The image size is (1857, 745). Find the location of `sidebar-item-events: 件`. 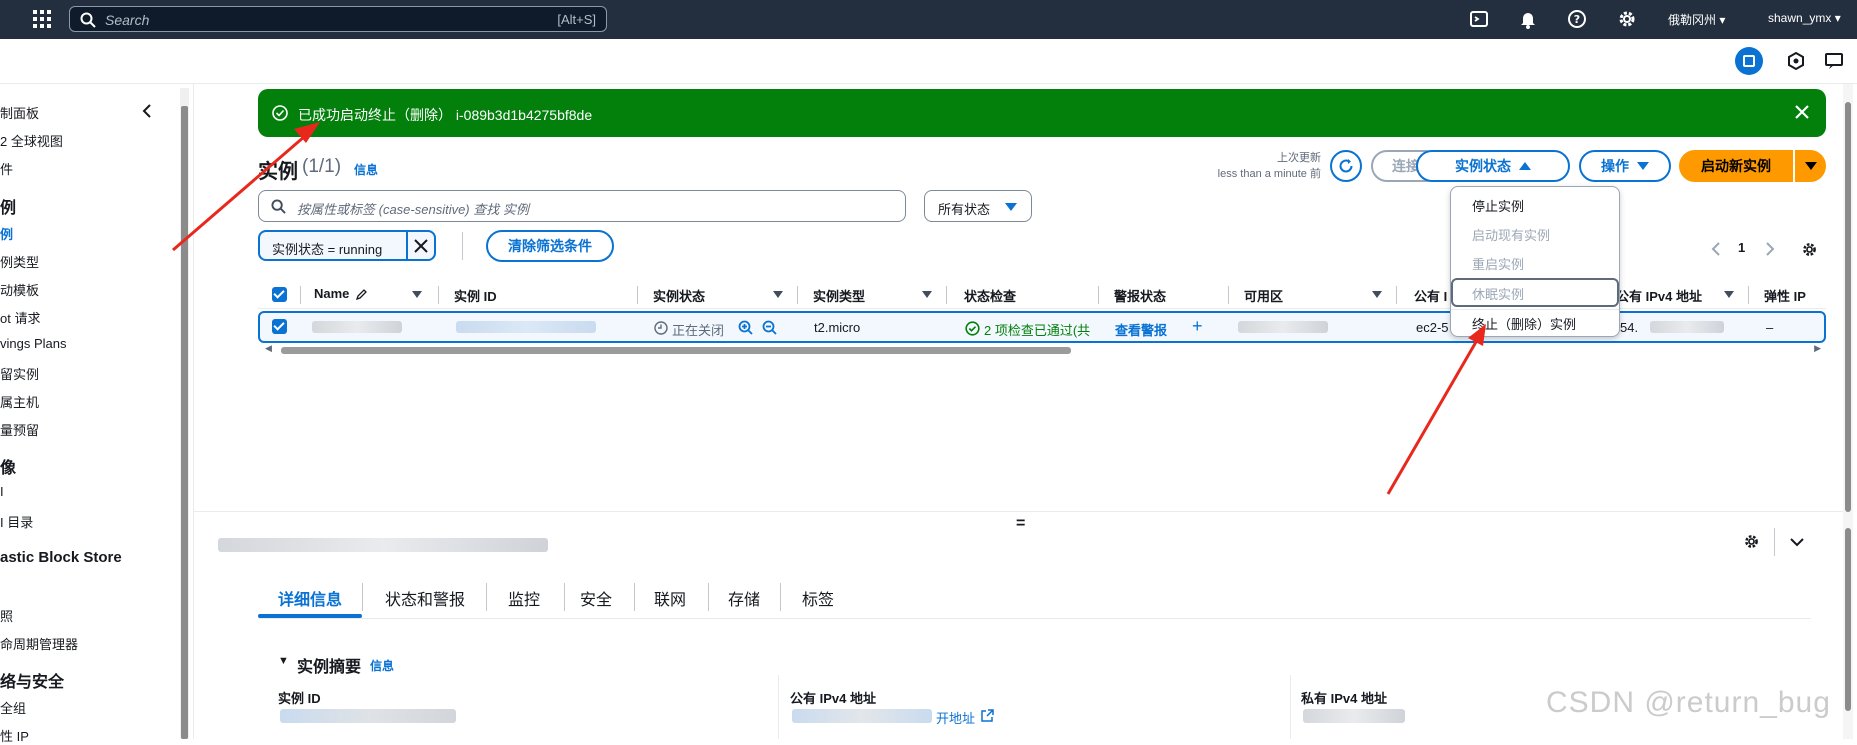

sidebar-item-events: 件 is located at coordinates (6, 168).